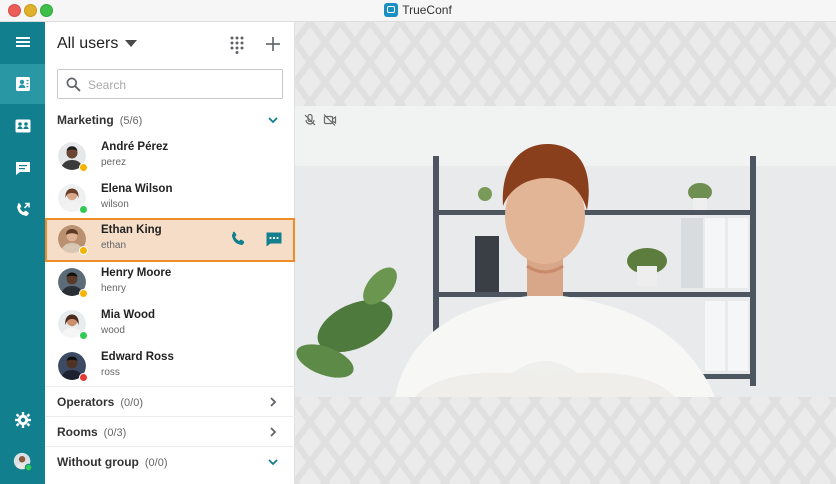 Image resolution: width=836 pixels, height=484 pixels. Describe the element at coordinates (136, 273) in the screenshot. I see `contact-name: Henry Moore` at that location.